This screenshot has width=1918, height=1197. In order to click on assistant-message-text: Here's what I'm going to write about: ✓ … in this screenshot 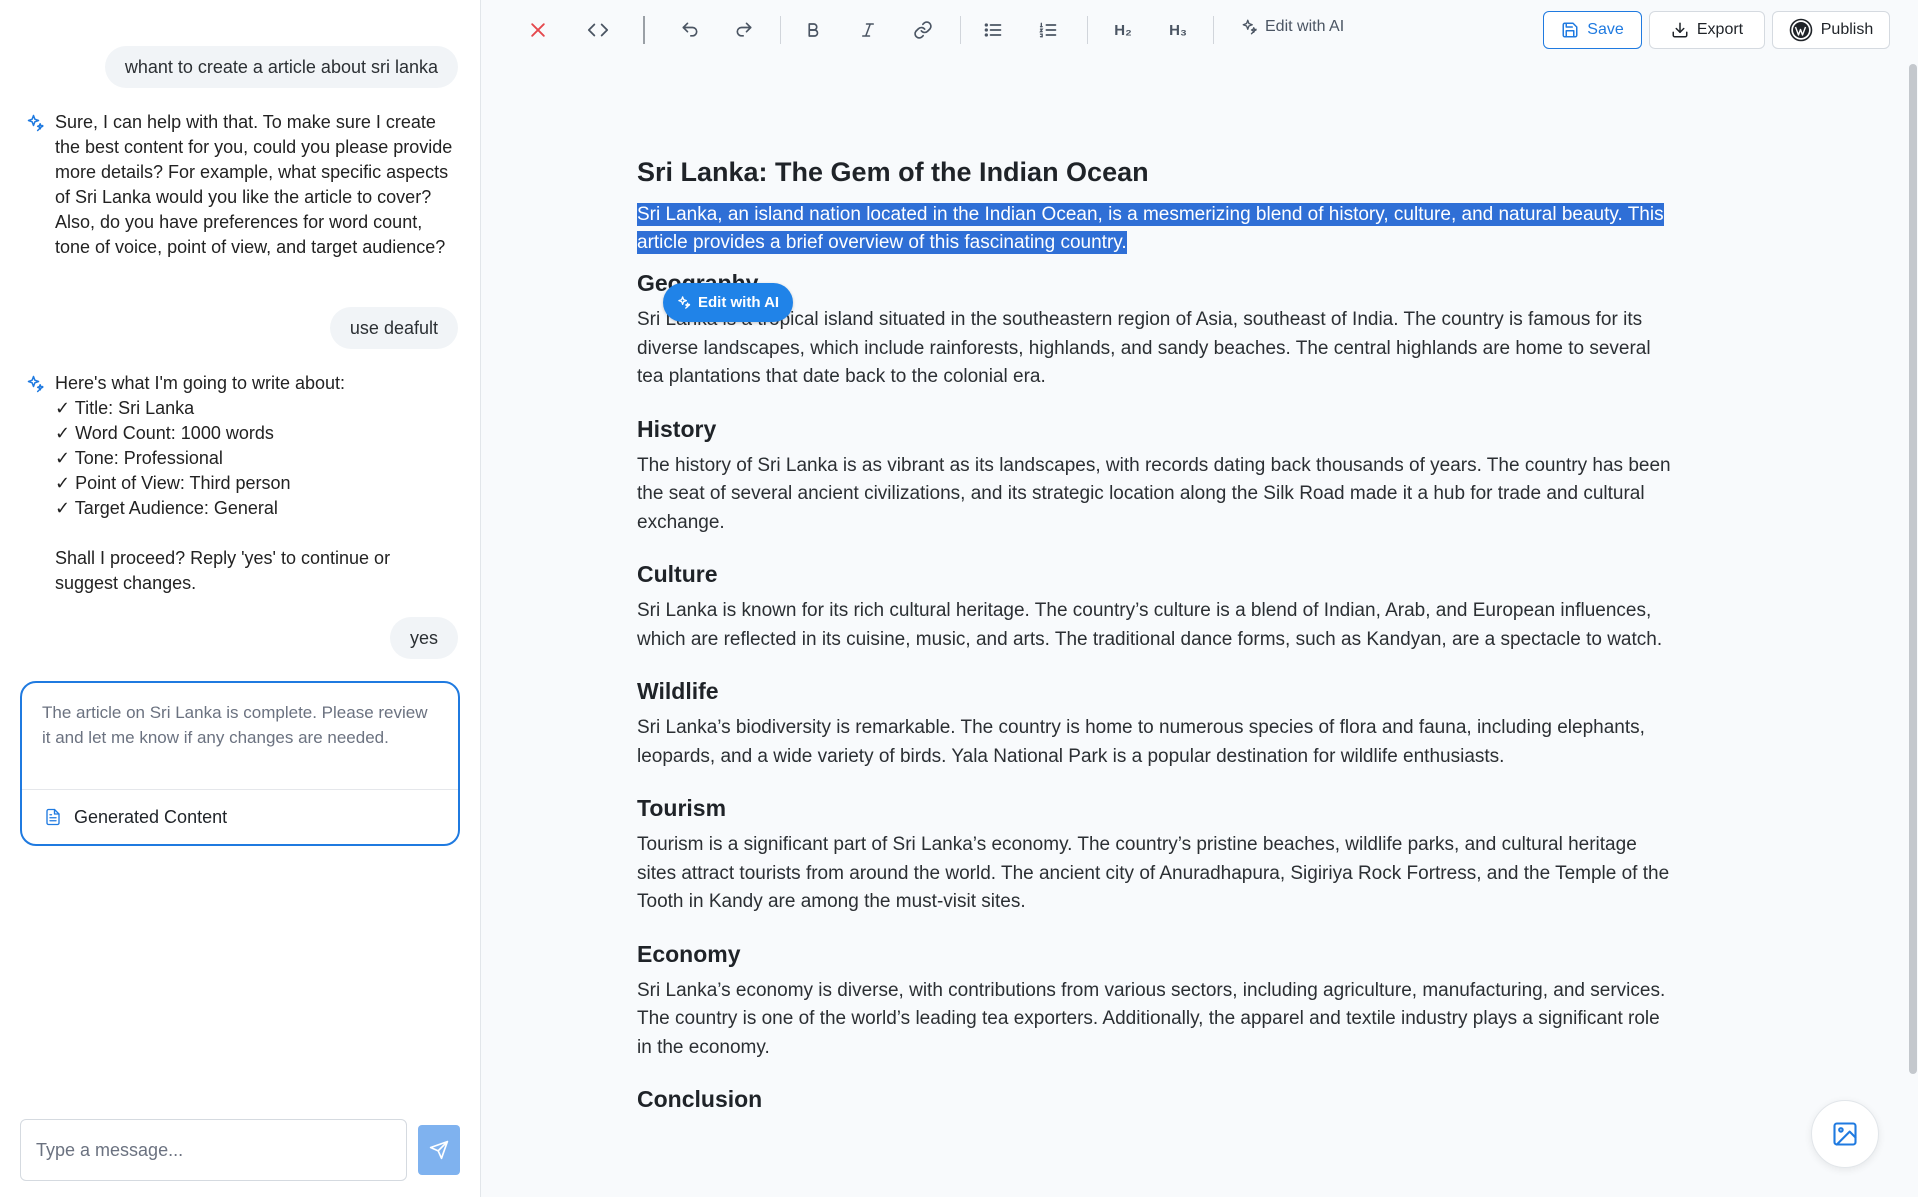, I will do `click(223, 483)`.